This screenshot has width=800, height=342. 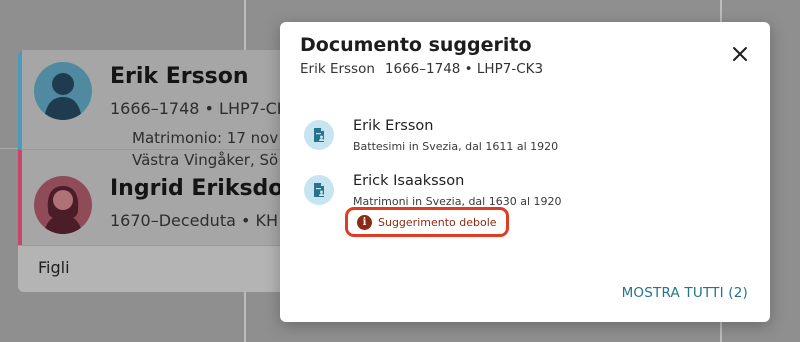 What do you see at coordinates (202, 188) in the screenshot?
I see `wife-name: Ingrid Eriksdot` at bounding box center [202, 188].